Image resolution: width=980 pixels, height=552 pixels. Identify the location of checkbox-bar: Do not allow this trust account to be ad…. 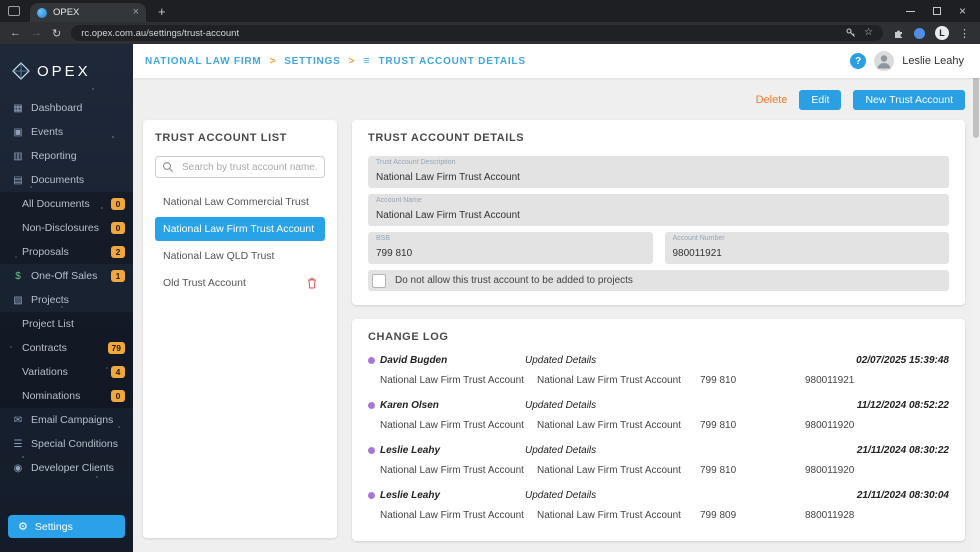
(658, 280).